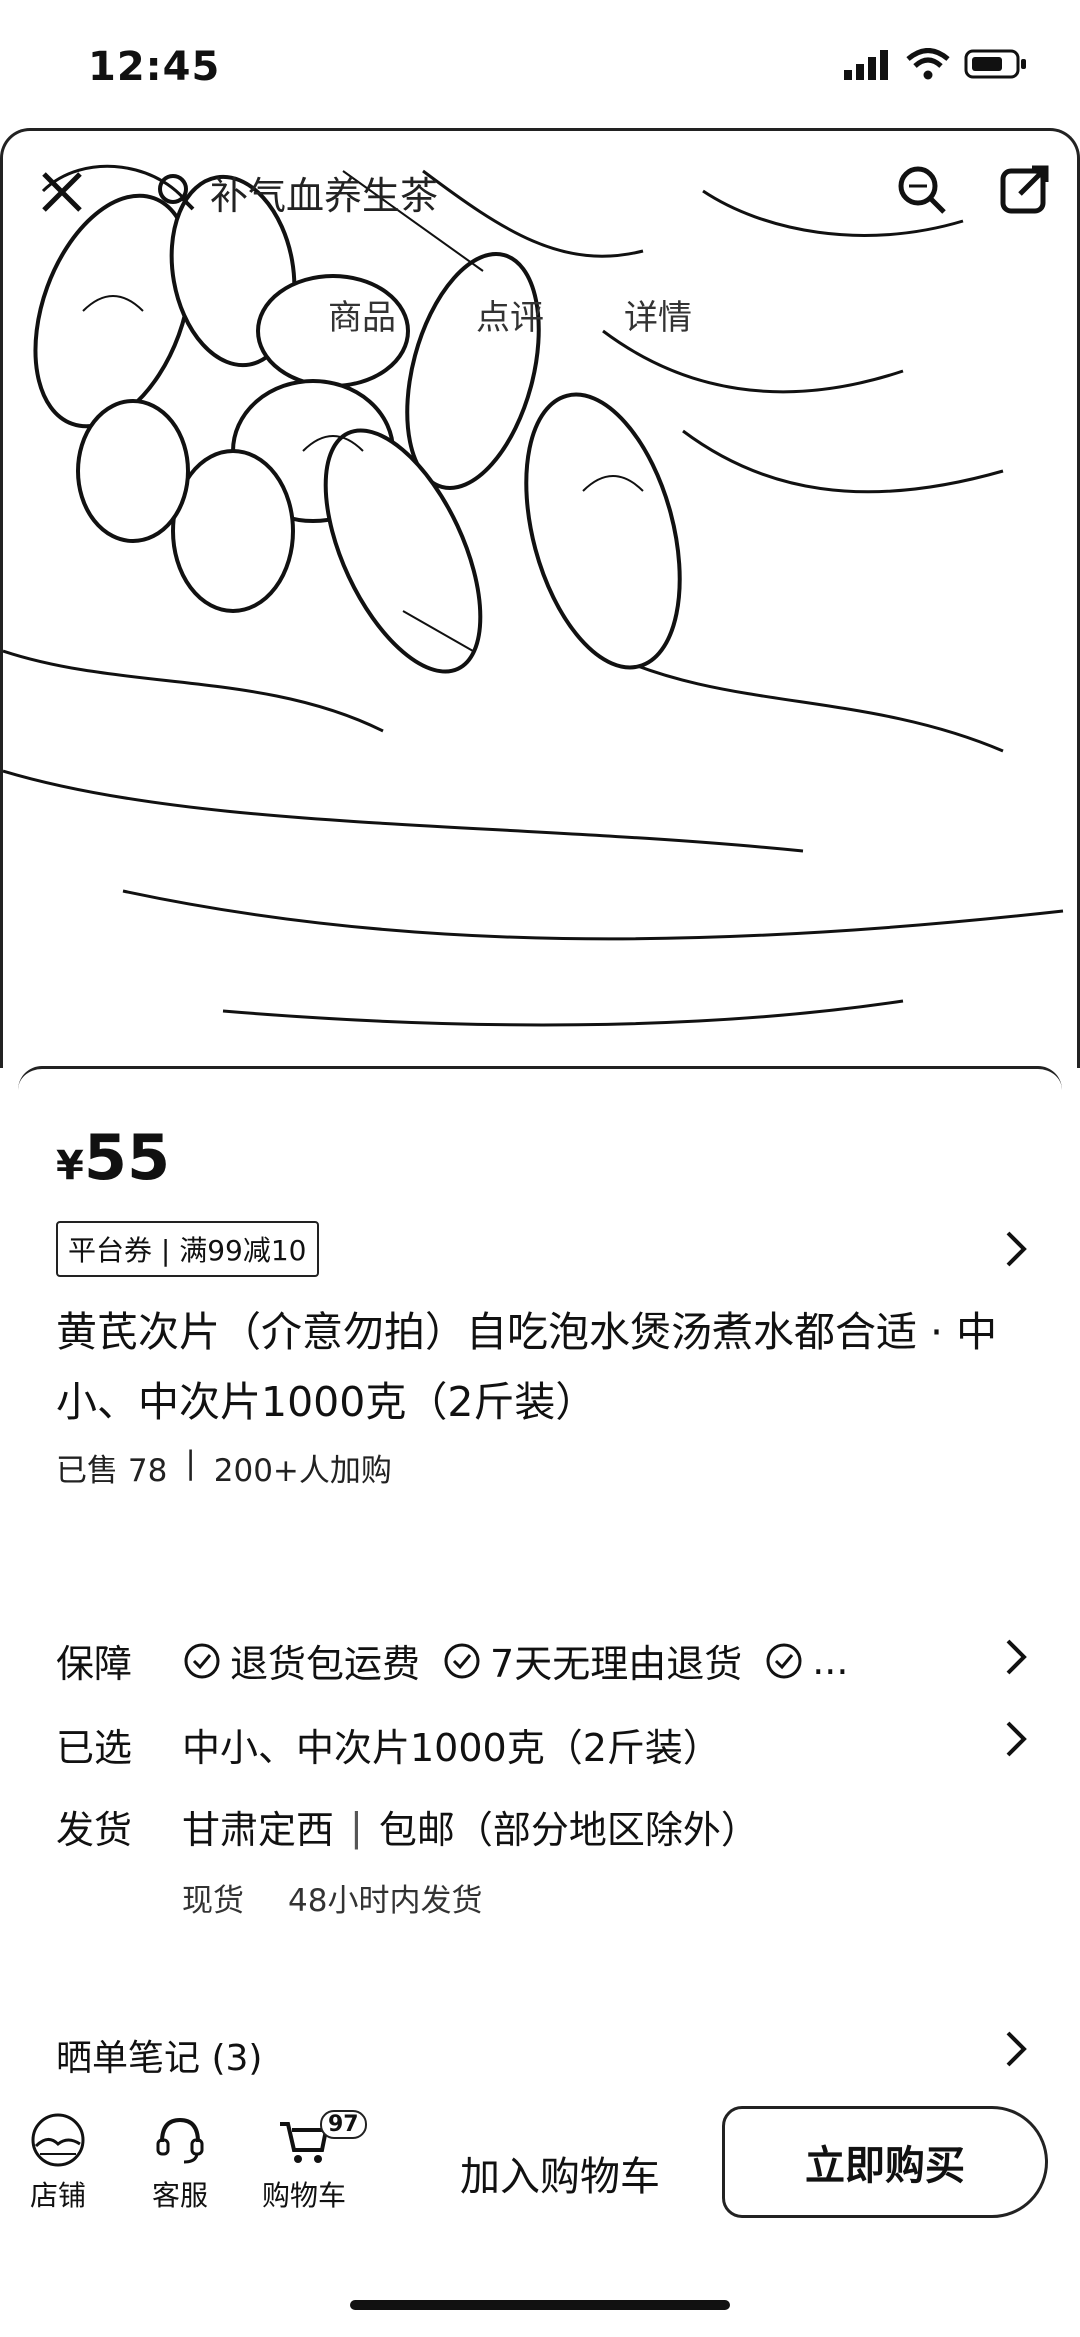 Image resolution: width=1080 pixels, height=2337 pixels. I want to click on close-icon, so click(62, 192).